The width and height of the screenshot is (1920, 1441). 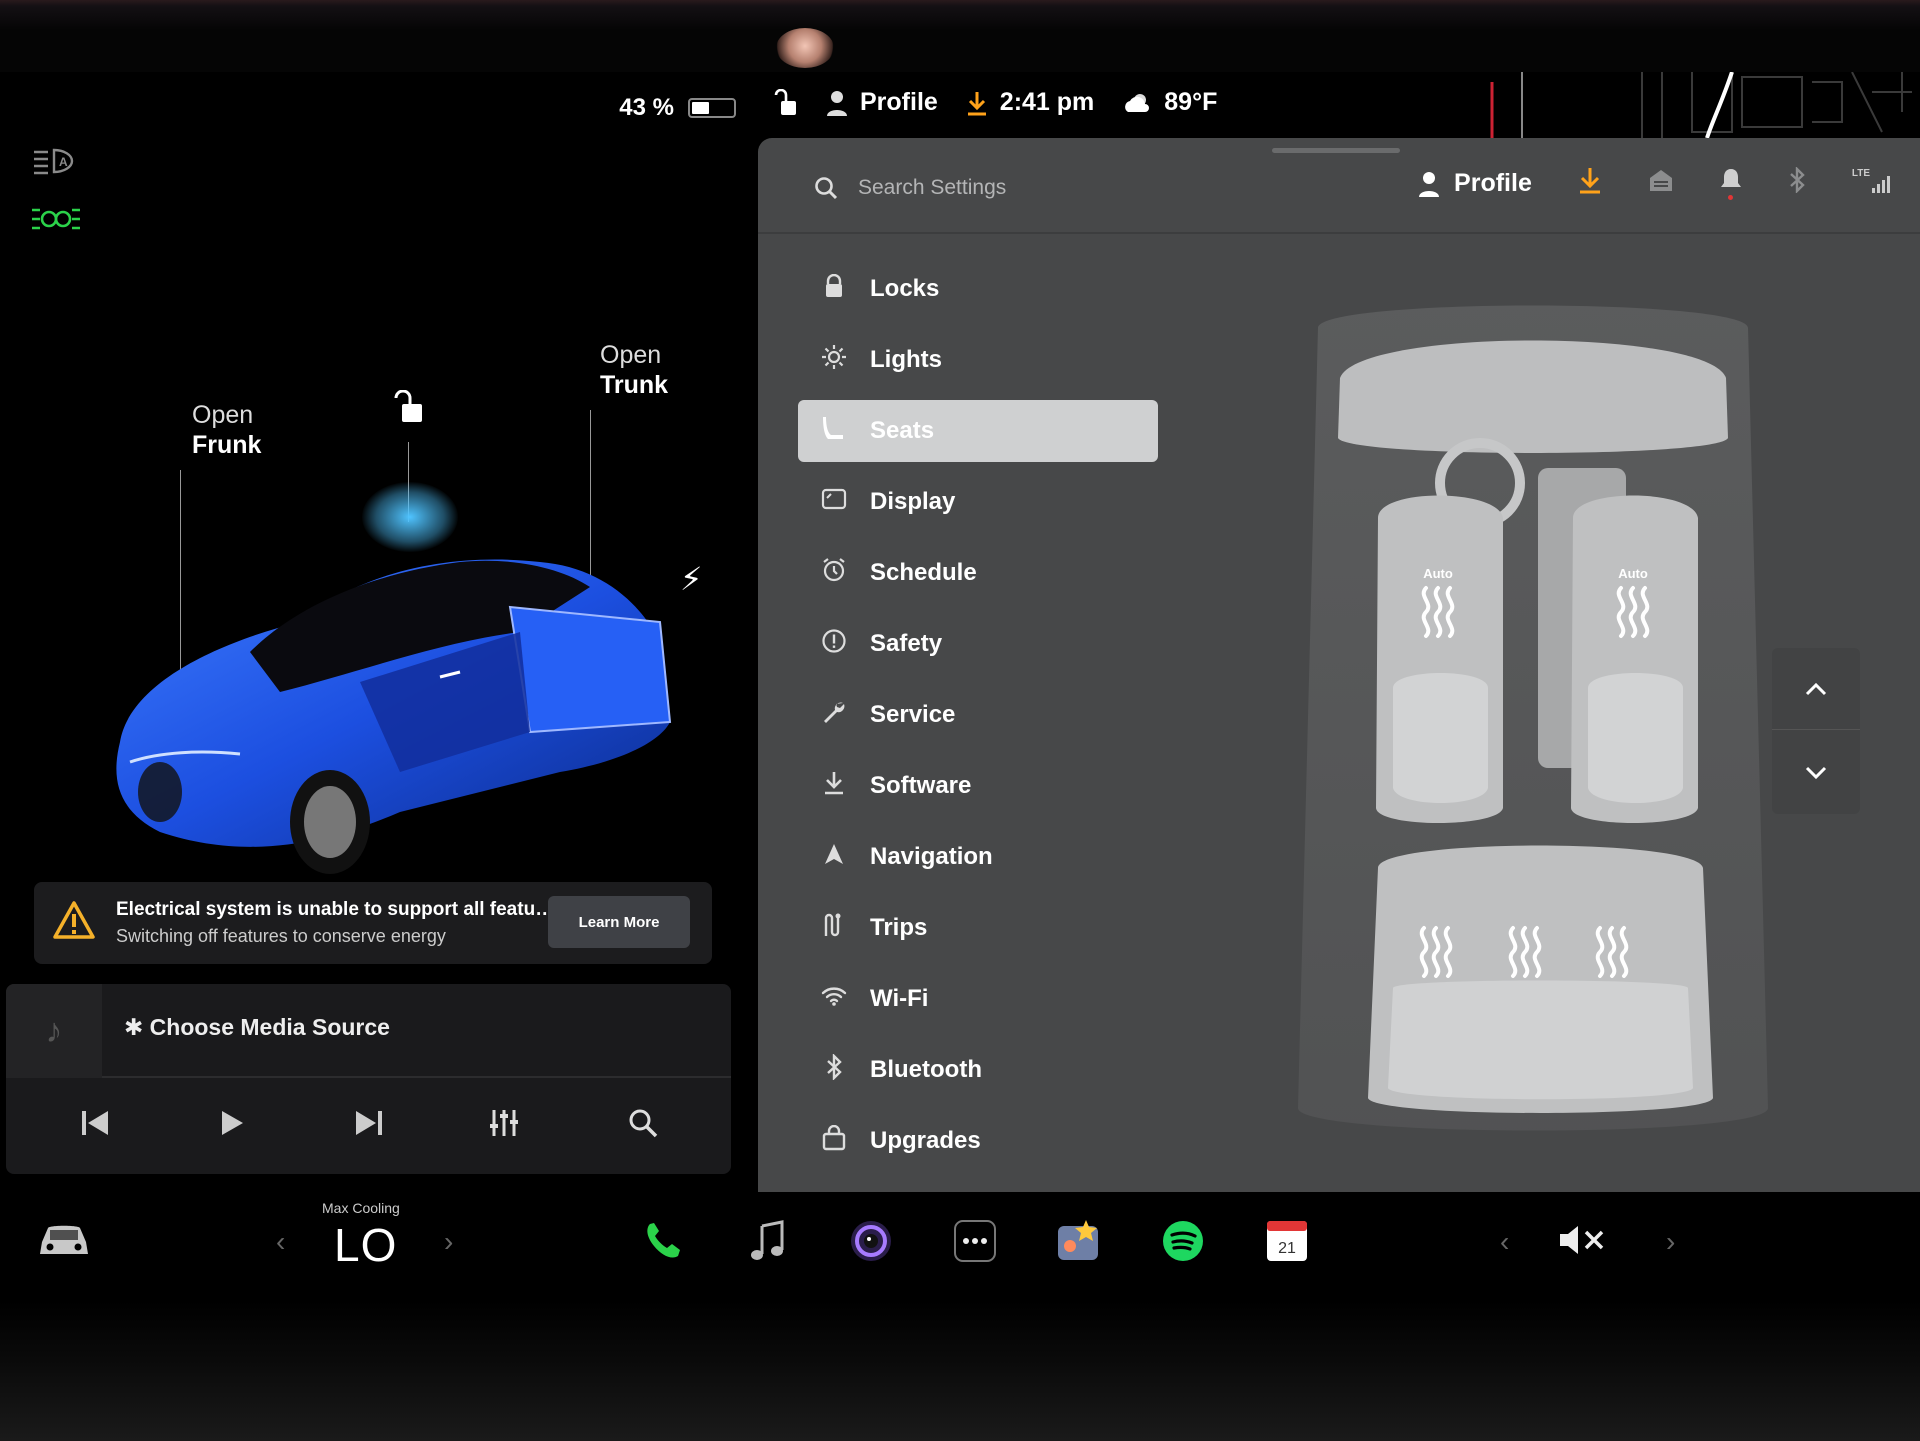 I want to click on settings-menu-item-display: Display, so click(x=978, y=502).